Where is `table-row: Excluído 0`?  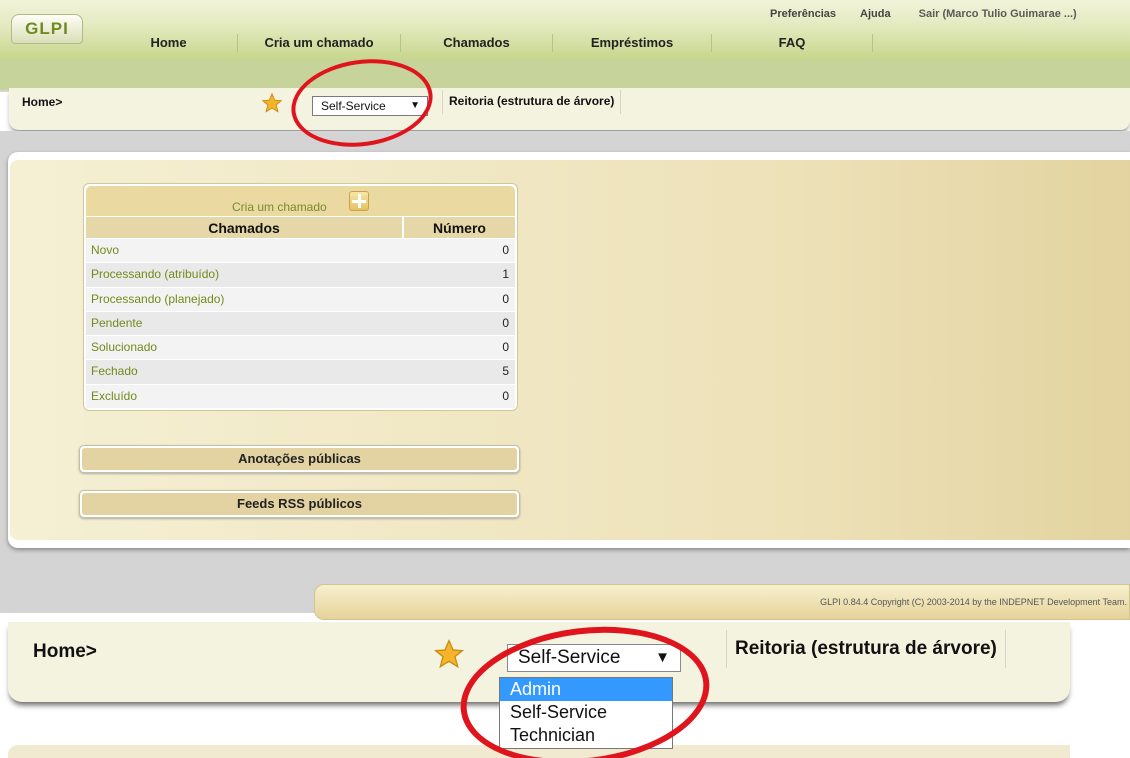
table-row: Excluído 0 is located at coordinates (300, 396).